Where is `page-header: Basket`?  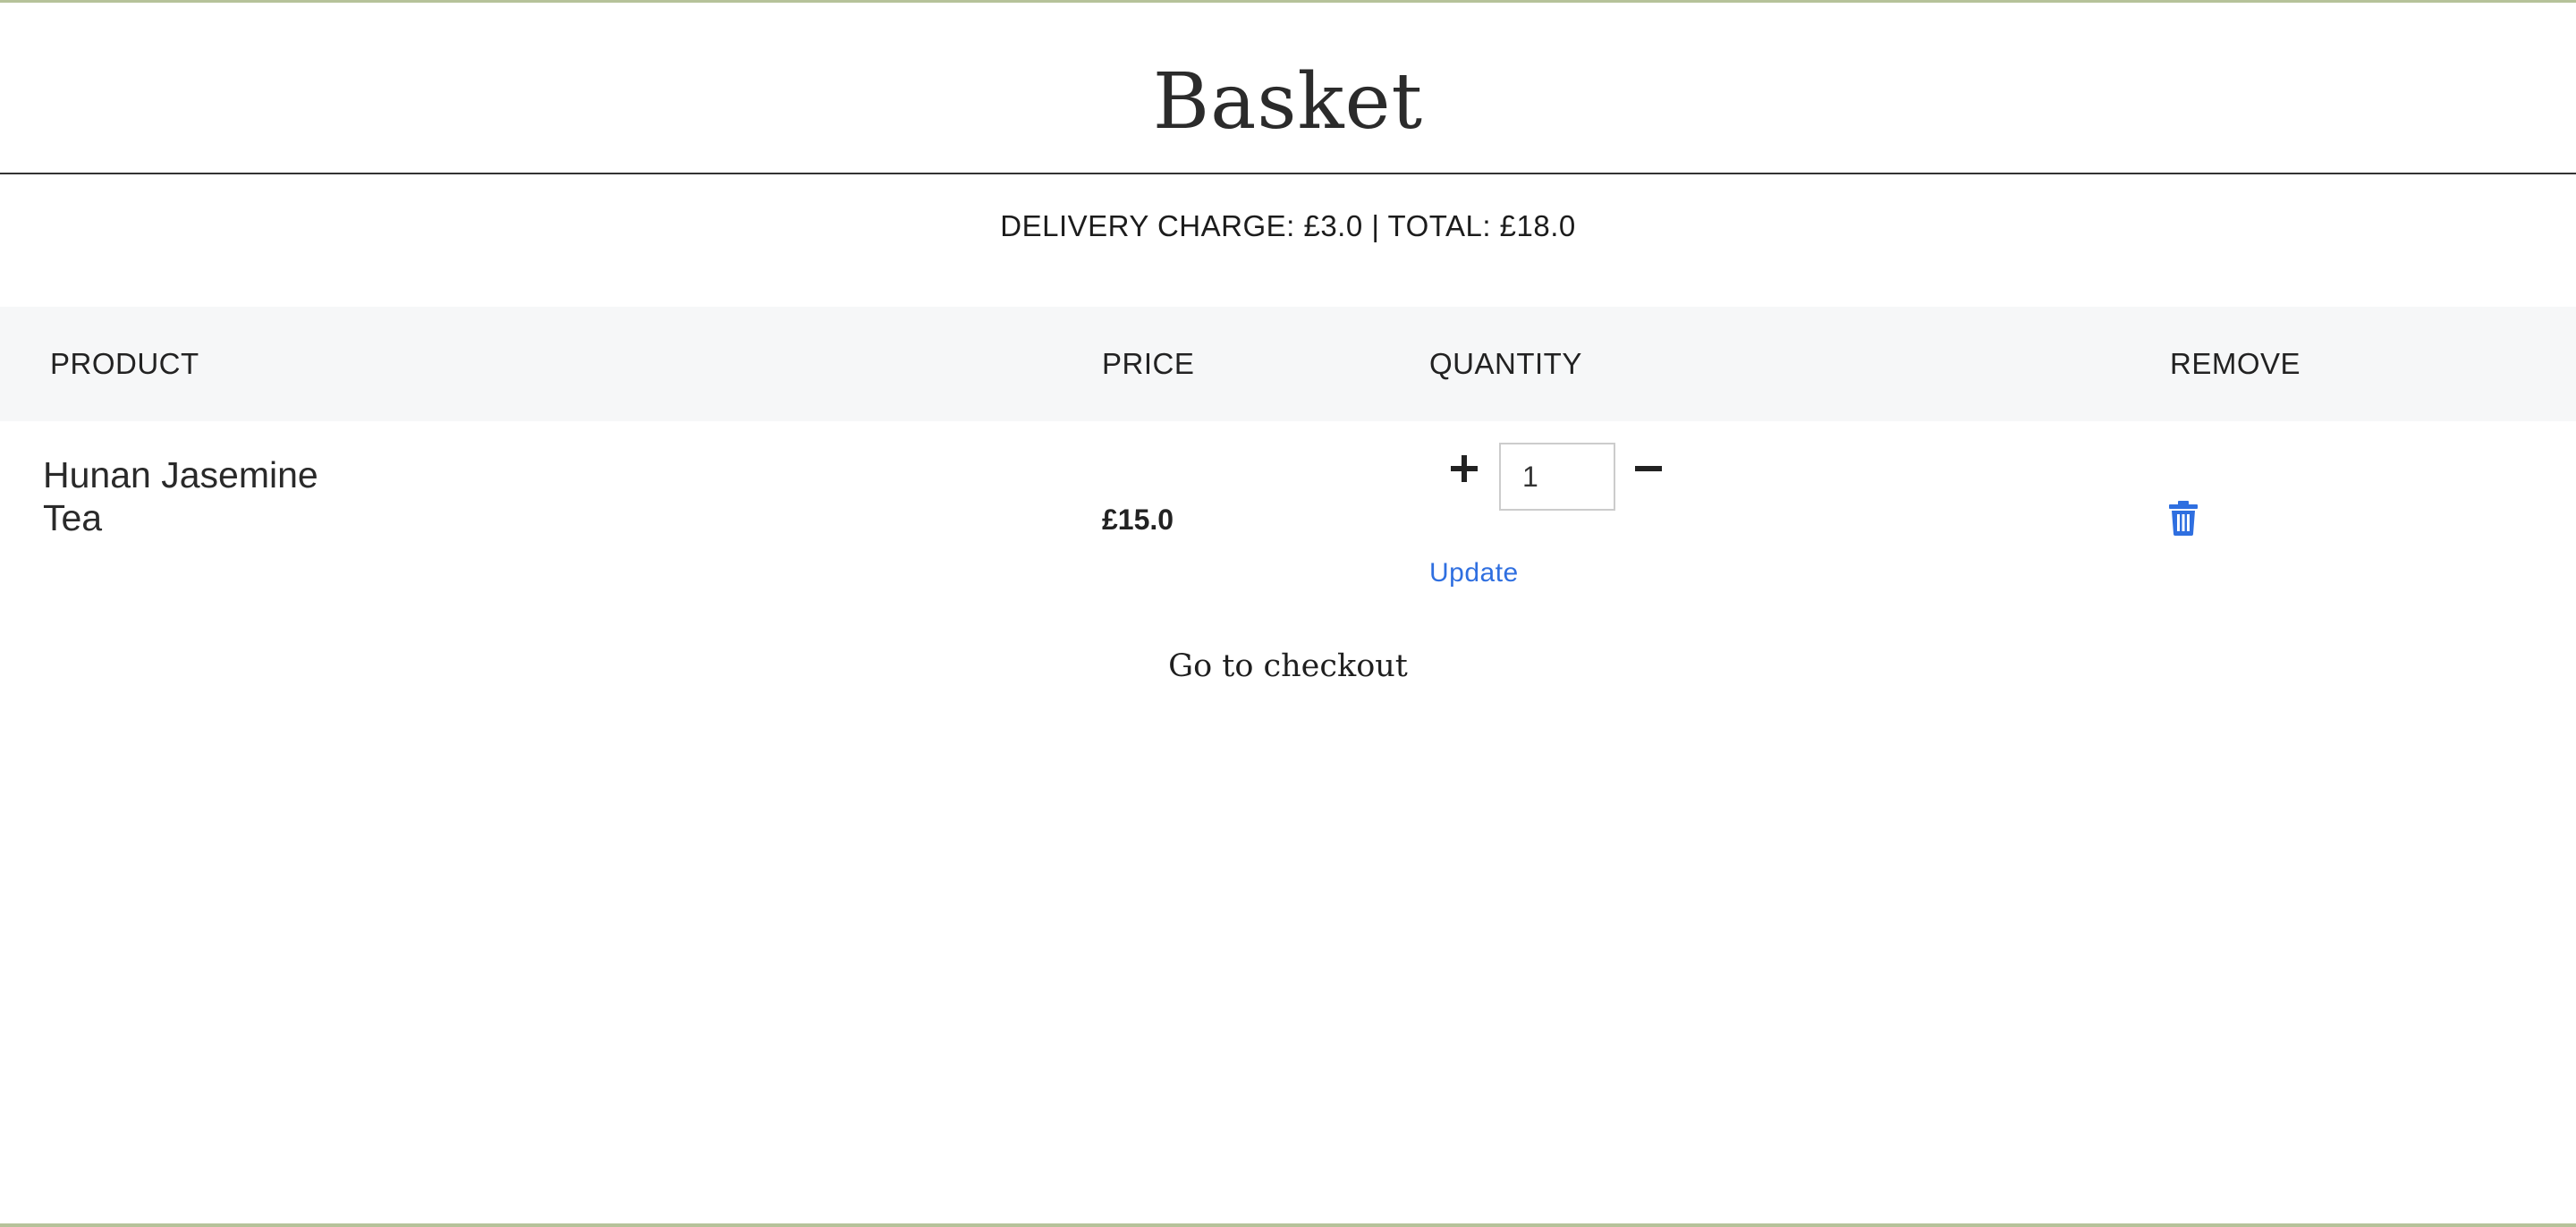
page-header: Basket is located at coordinates (1288, 88).